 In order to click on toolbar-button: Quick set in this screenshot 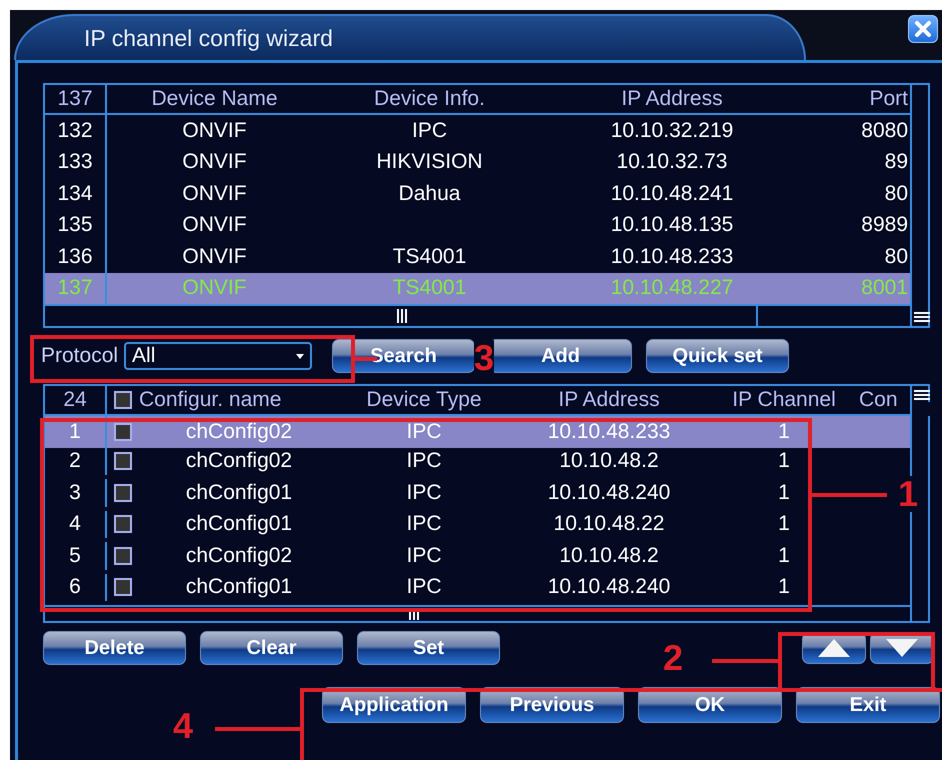, I will do `click(718, 356)`.